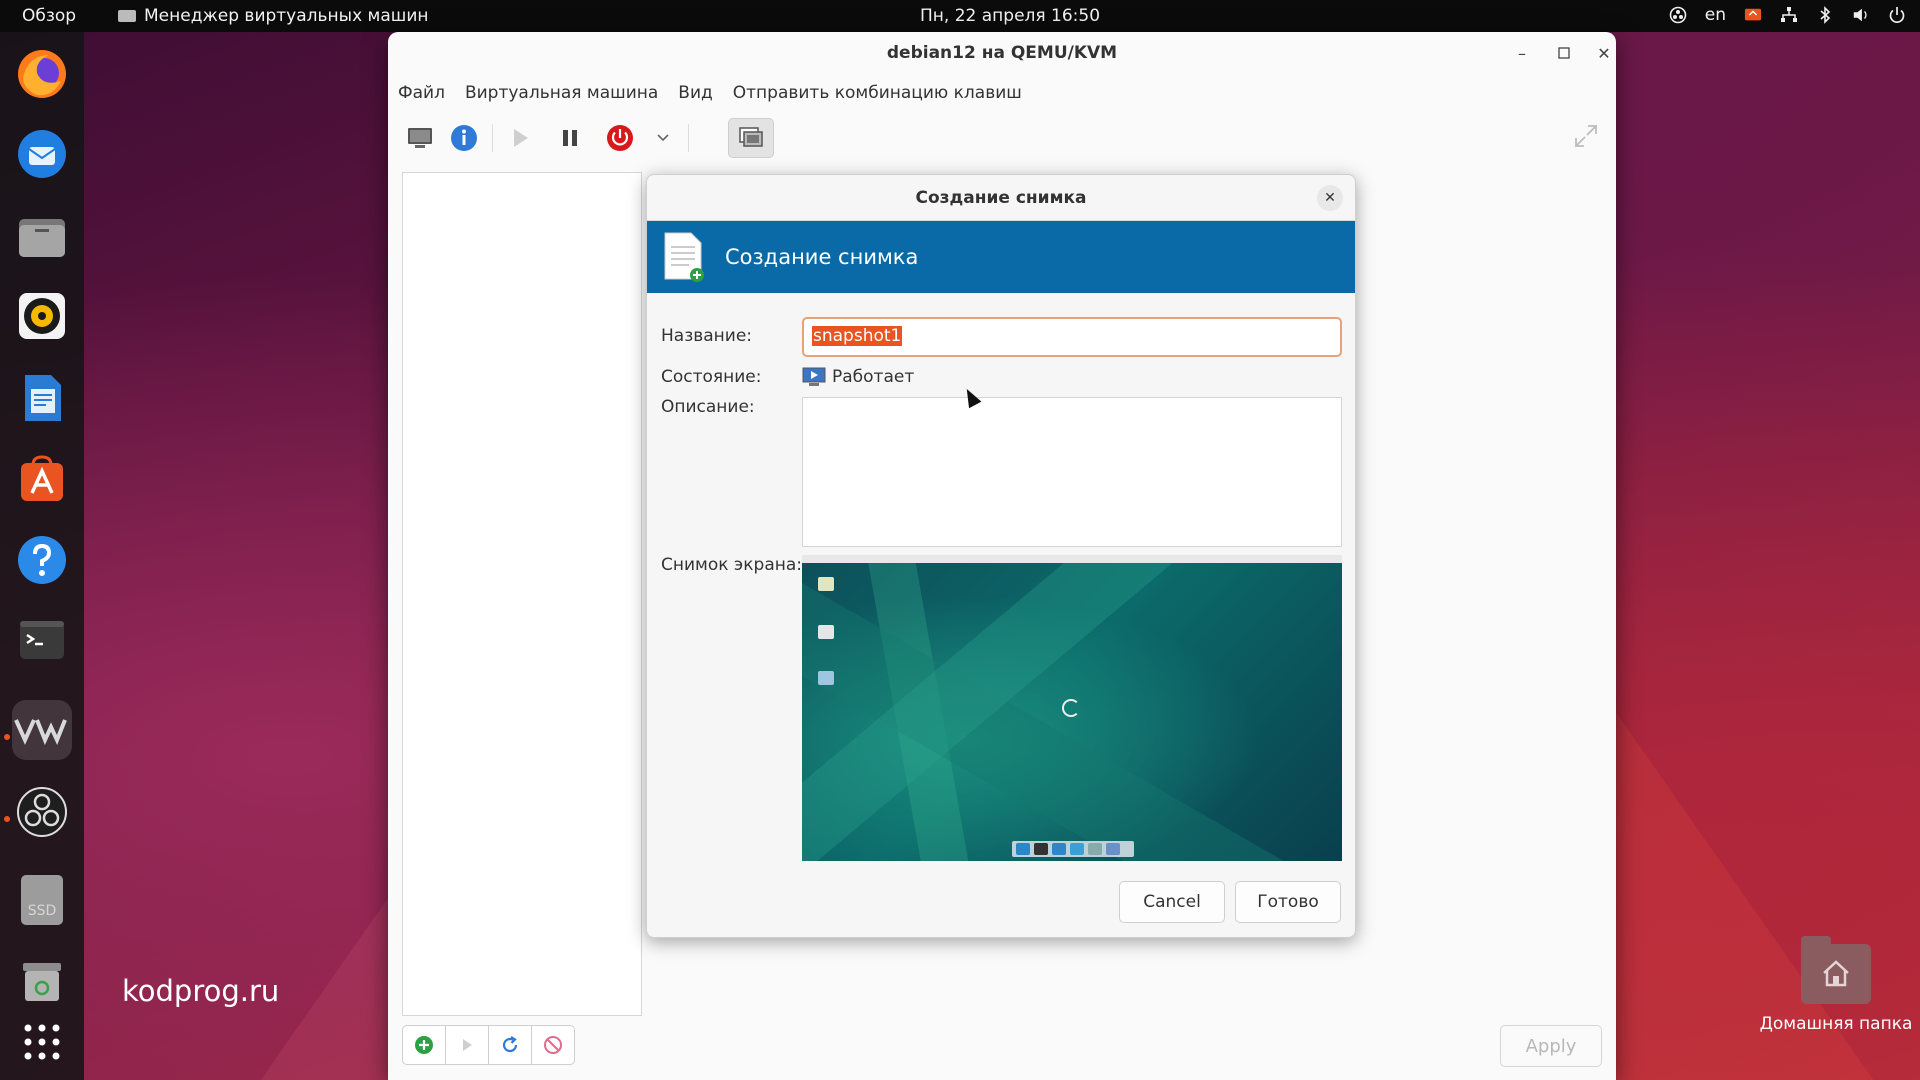 Image resolution: width=1920 pixels, height=1080 pixels. What do you see at coordinates (731, 565) in the screenshot?
I see `screenshot-label: Снимок экрана:` at bounding box center [731, 565].